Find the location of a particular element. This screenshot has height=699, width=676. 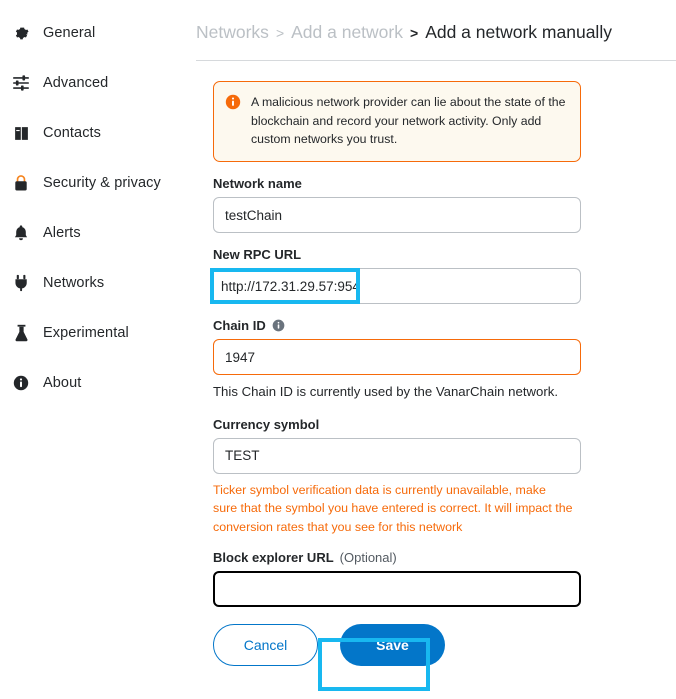

sidebar-item-networks: Networks is located at coordinates (90, 283).